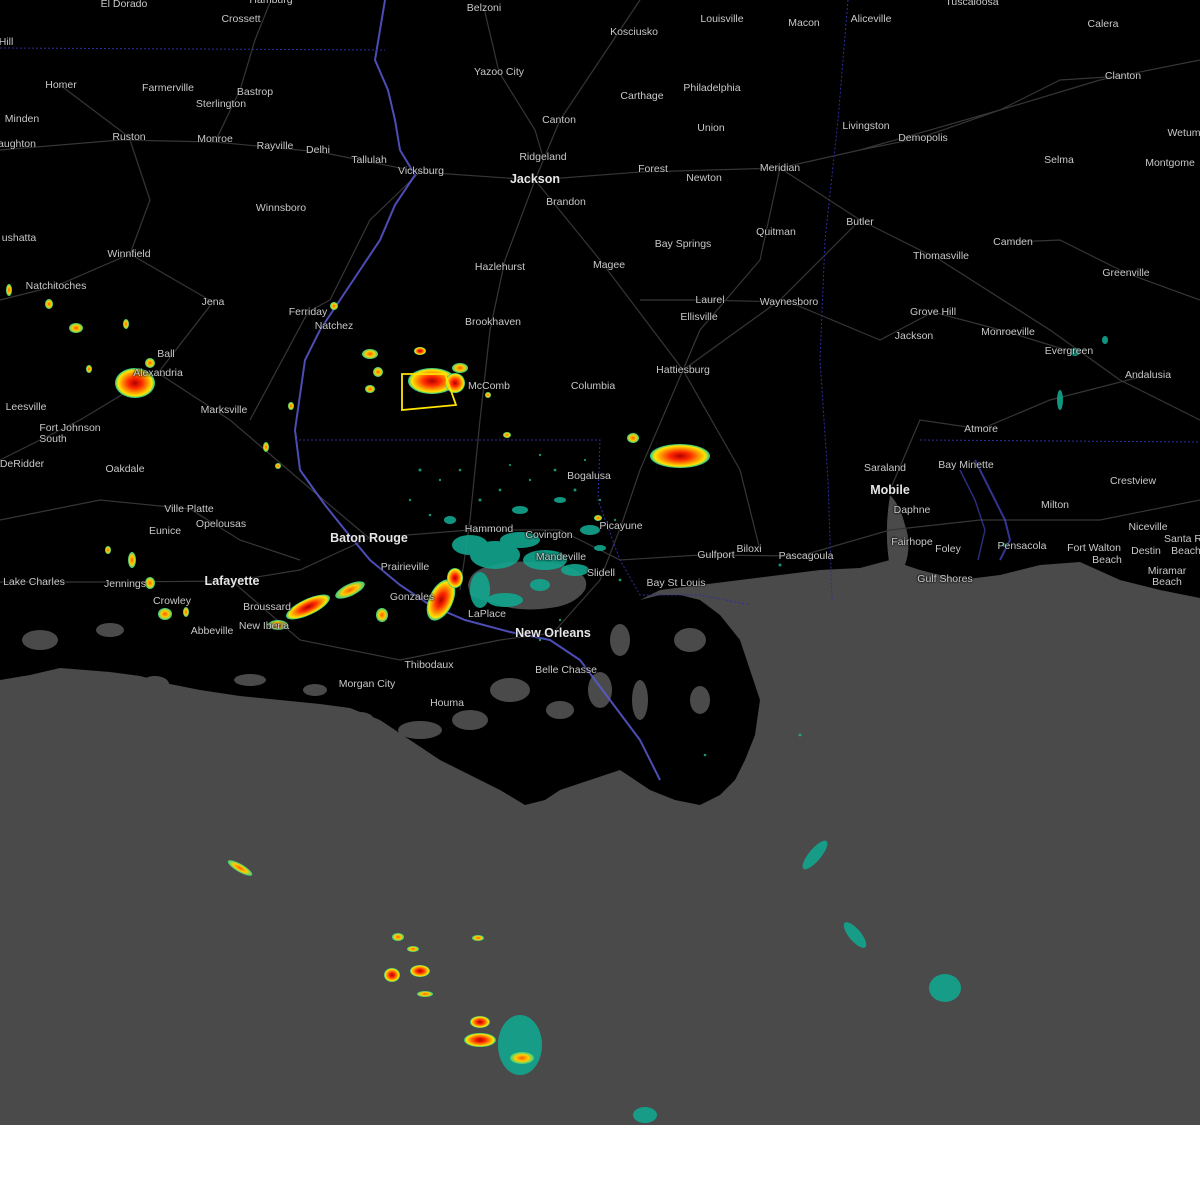 This screenshot has height=1200, width=1200. What do you see at coordinates (1059, 441) in the screenshot?
I see `al-fl-state-line` at bounding box center [1059, 441].